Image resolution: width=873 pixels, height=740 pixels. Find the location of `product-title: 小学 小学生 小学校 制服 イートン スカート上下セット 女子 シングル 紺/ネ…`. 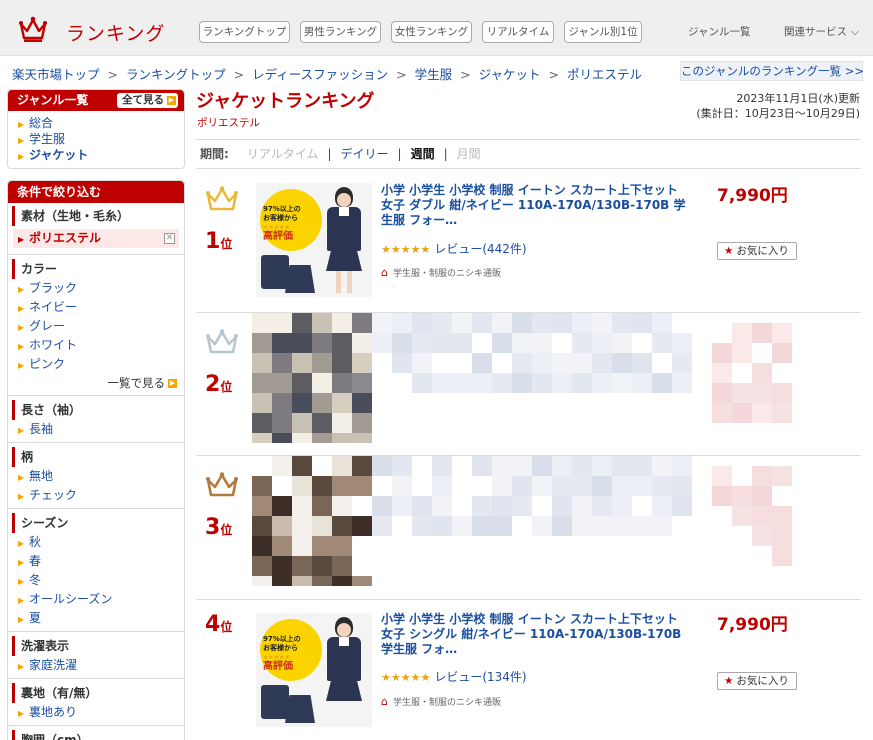

product-title: 小学 小学生 小学校 制服 イートン スカート上下セット 女子 シングル 紺/ネ… is located at coordinates (536, 634).